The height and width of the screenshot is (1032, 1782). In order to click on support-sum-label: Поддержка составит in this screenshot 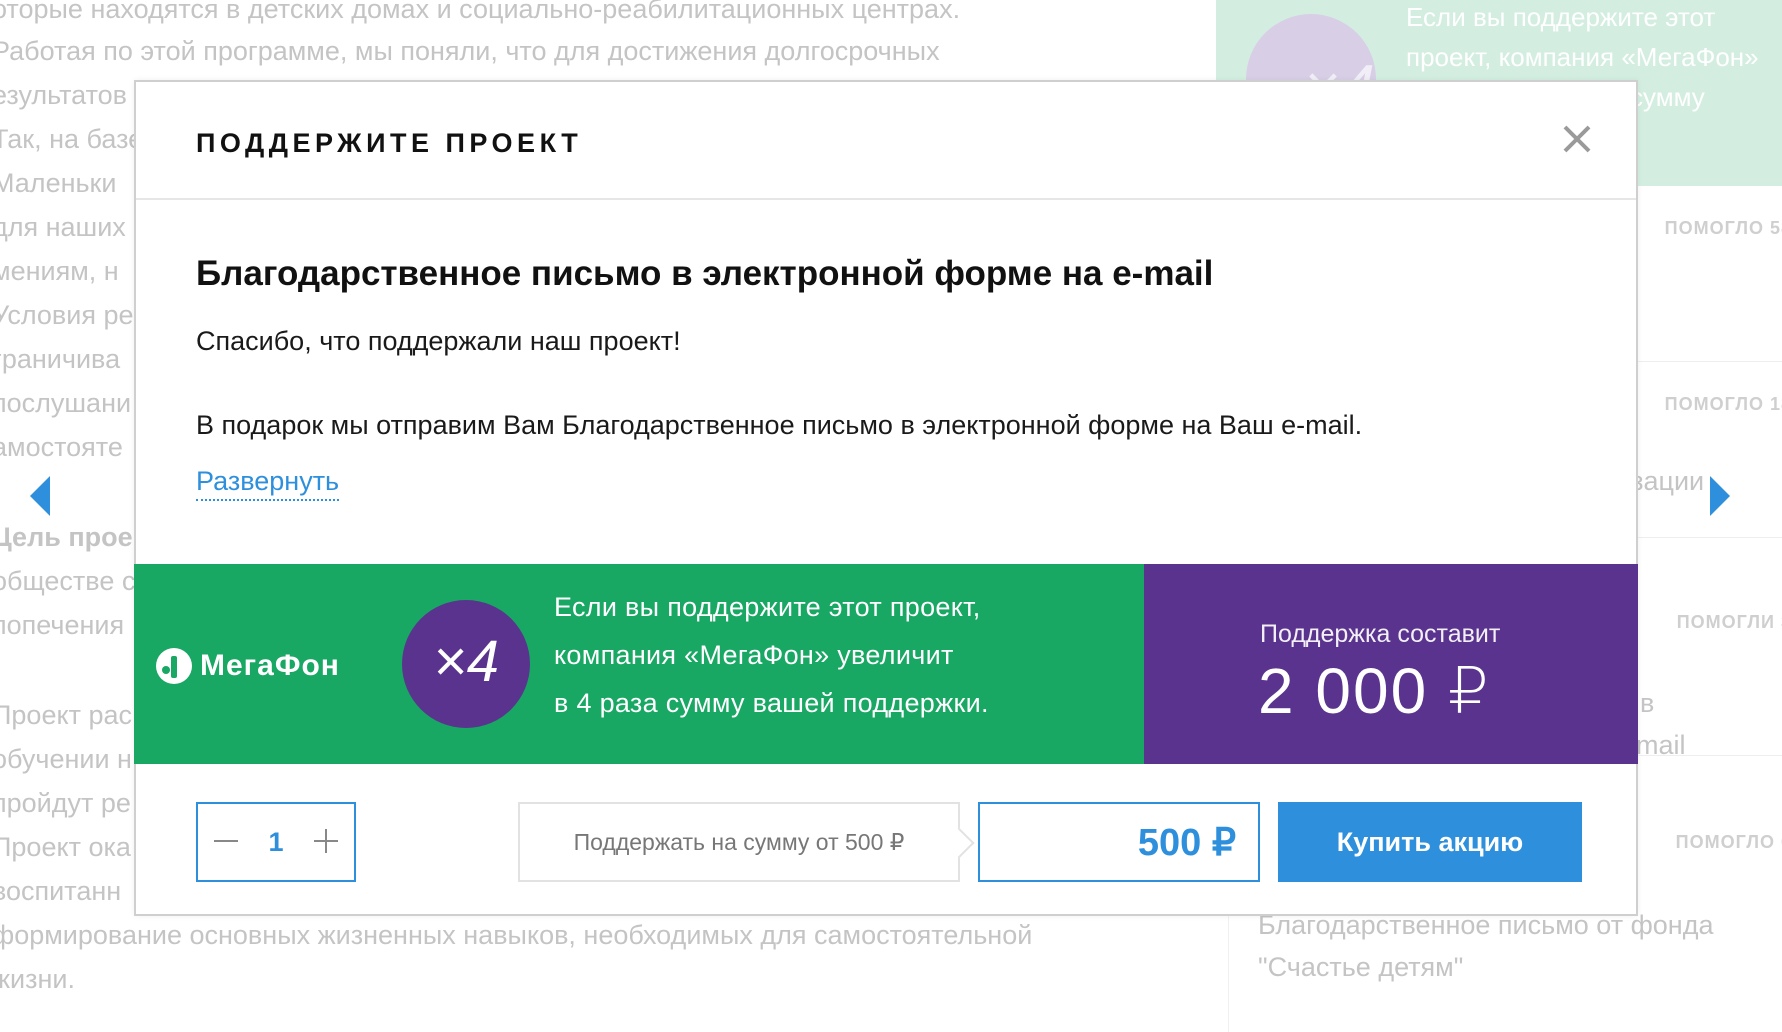, I will do `click(1380, 634)`.